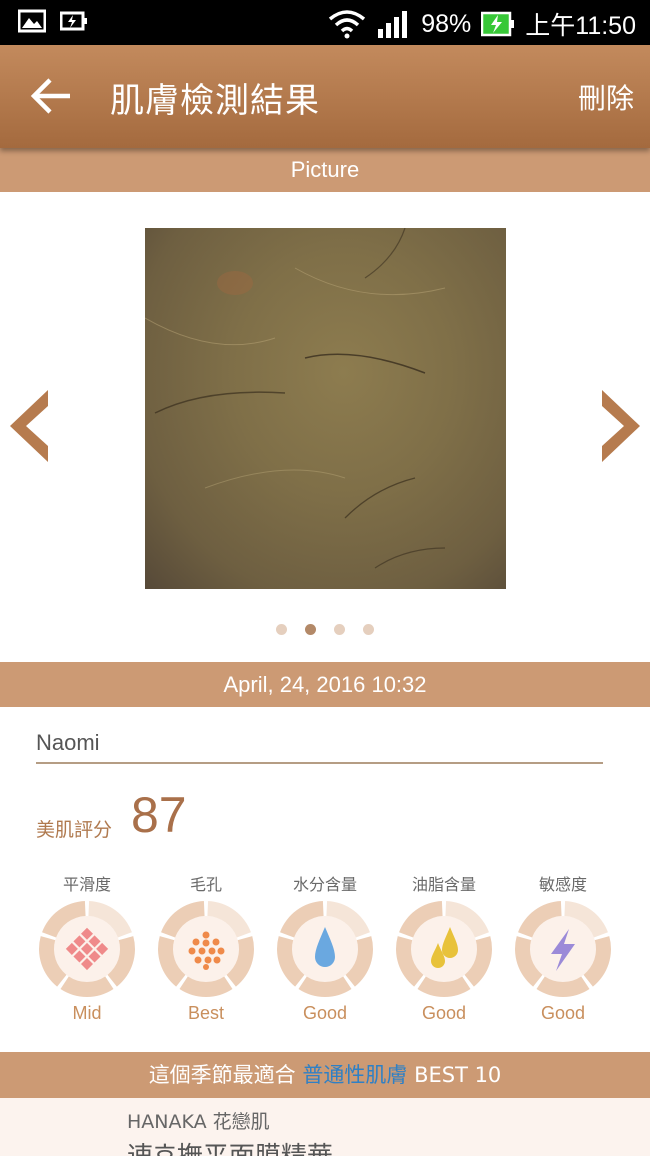 The width and height of the screenshot is (650, 1156). I want to click on page-title: 肌膚檢測結果, so click(215, 101).